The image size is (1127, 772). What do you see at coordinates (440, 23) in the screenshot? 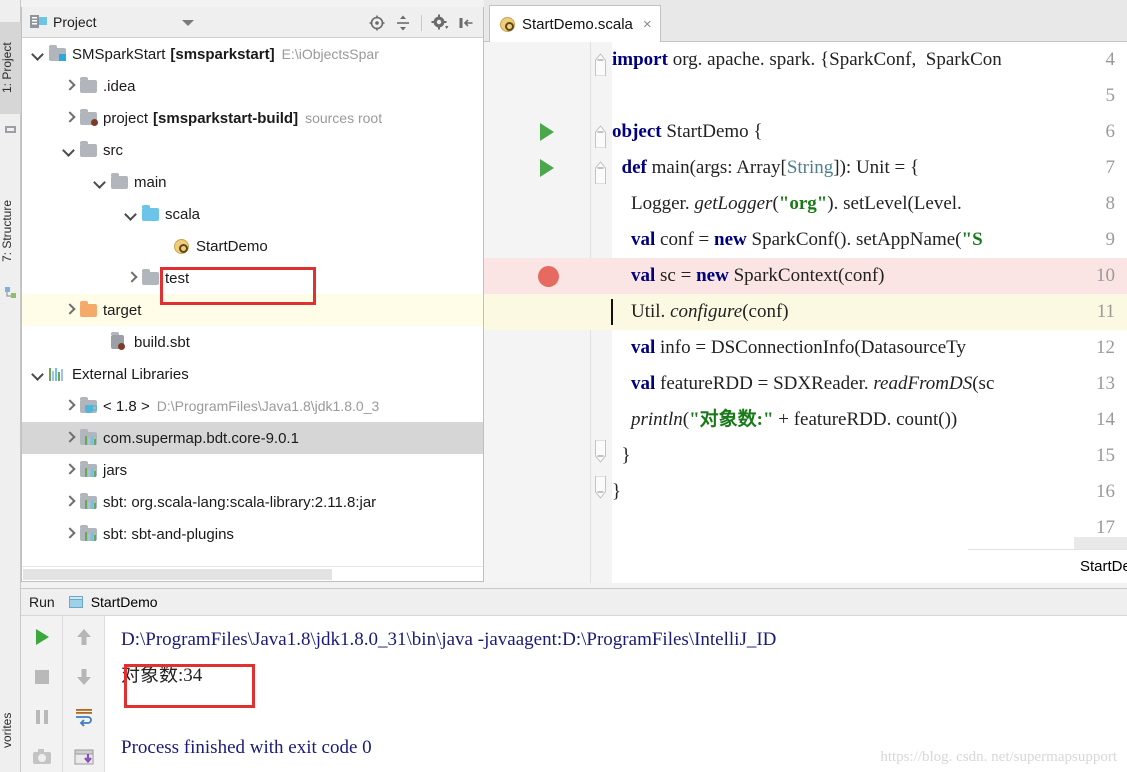
I see `gear-icon` at bounding box center [440, 23].